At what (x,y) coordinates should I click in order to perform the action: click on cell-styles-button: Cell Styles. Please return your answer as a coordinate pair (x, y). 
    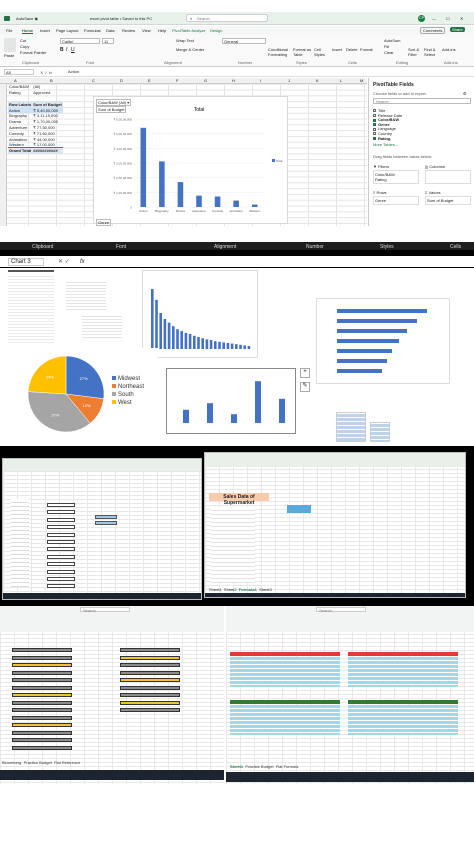
    Looking at the image, I should click on (322, 52).